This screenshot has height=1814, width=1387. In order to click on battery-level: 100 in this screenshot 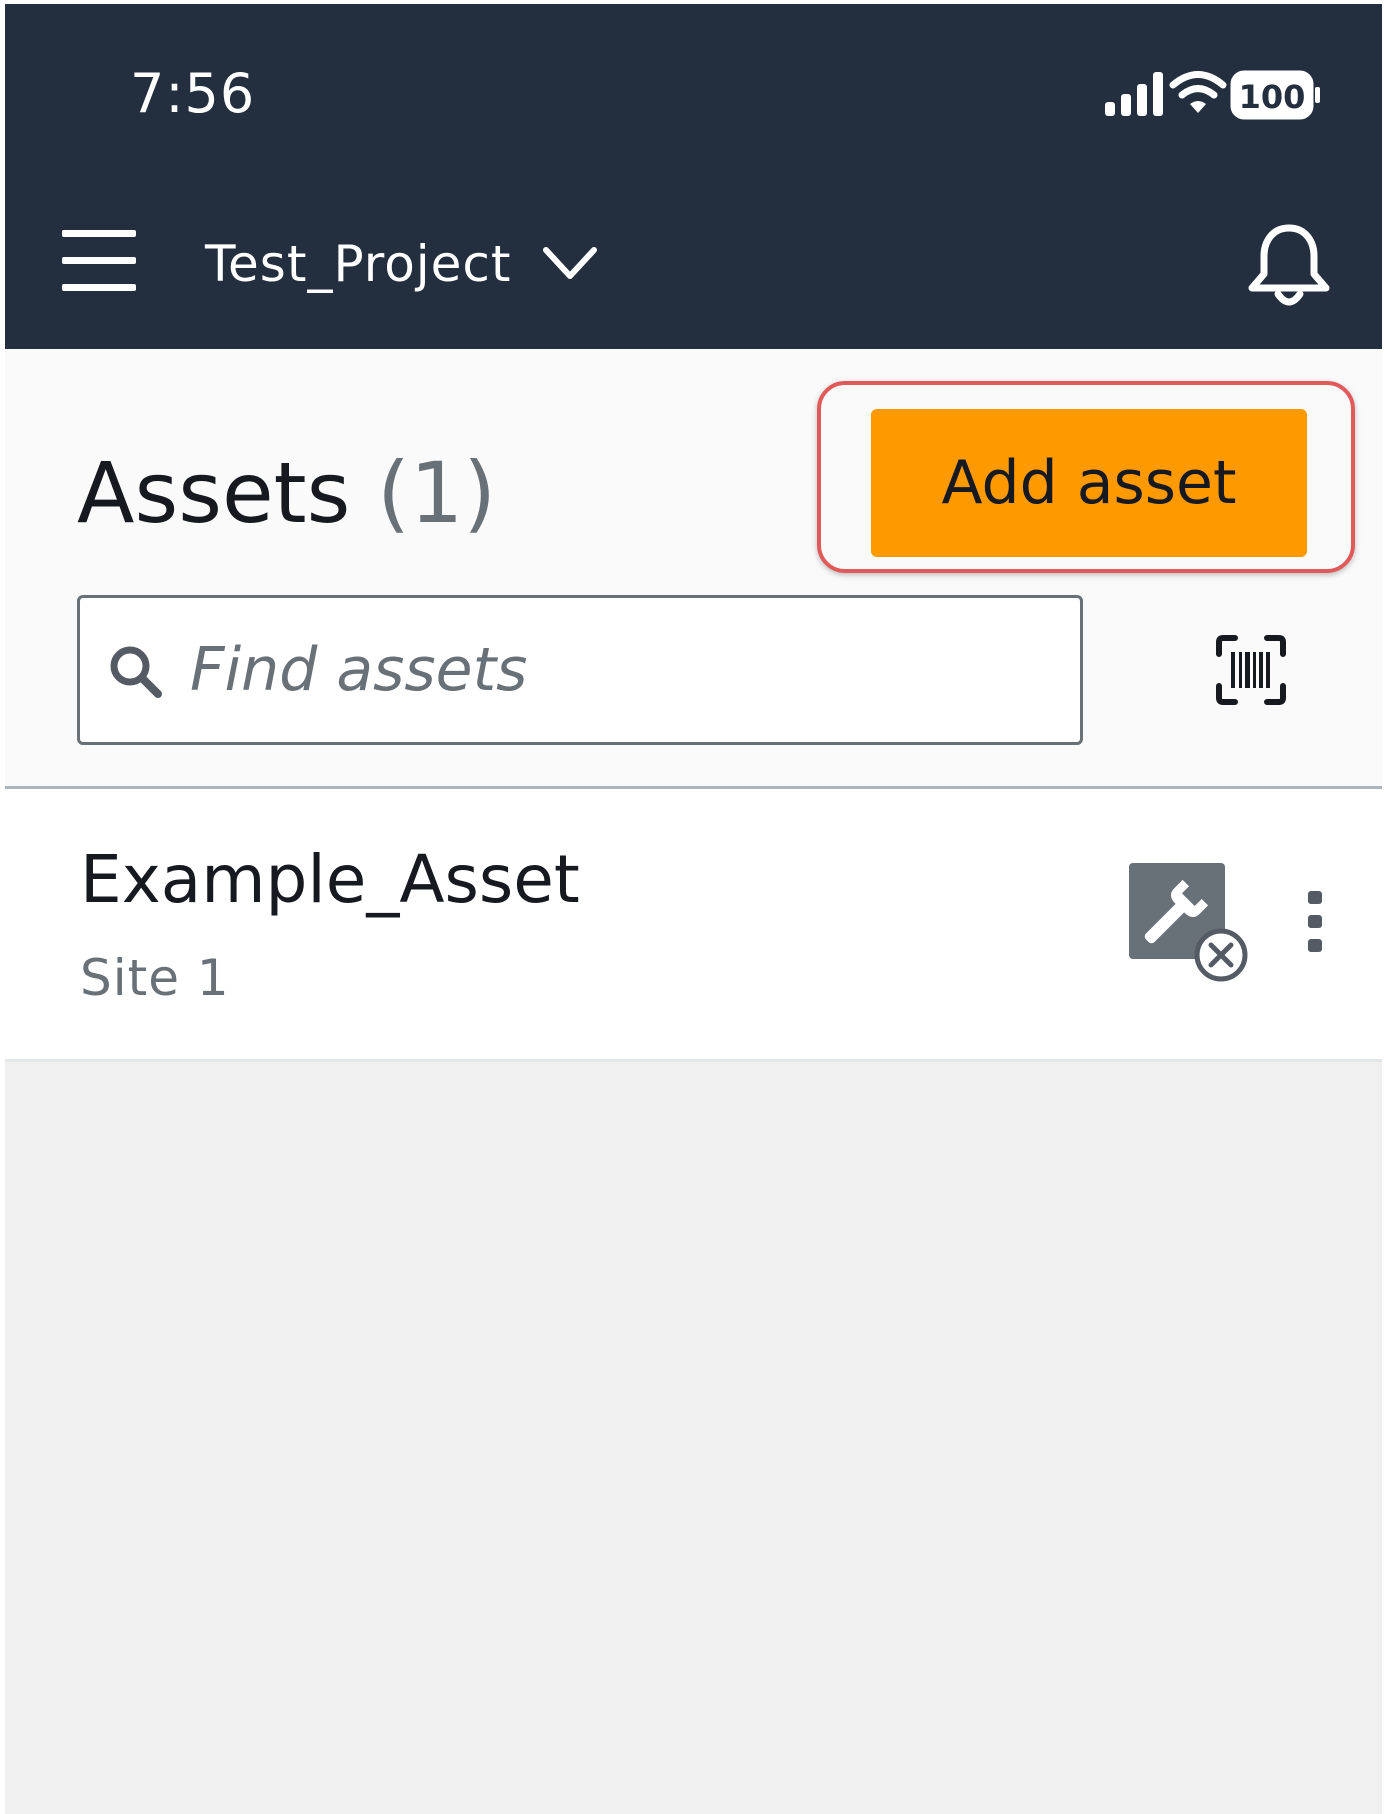, I will do `click(1272, 97)`.